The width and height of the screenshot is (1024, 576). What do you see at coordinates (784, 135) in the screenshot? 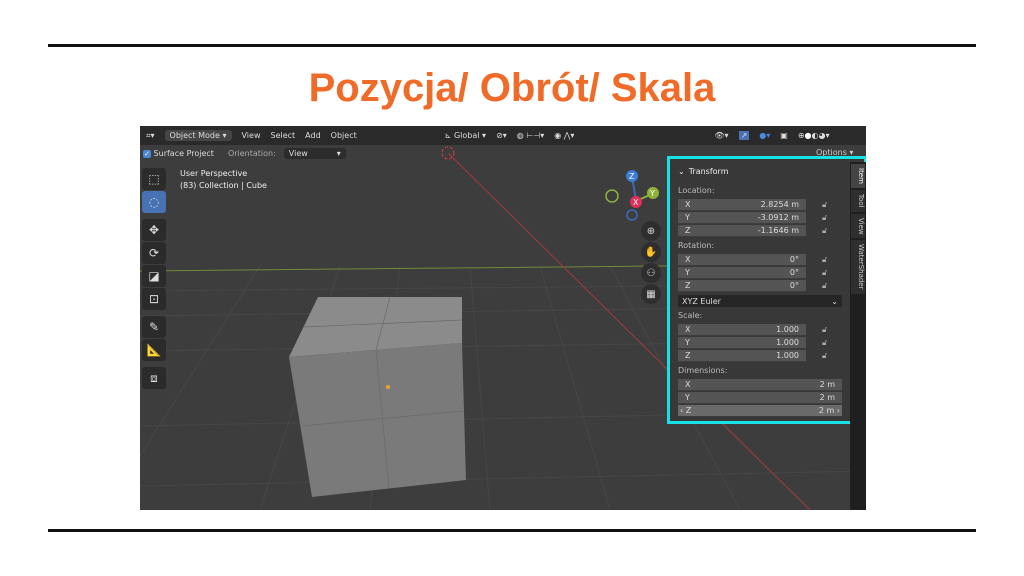
I see `xray-icon: ▣` at bounding box center [784, 135].